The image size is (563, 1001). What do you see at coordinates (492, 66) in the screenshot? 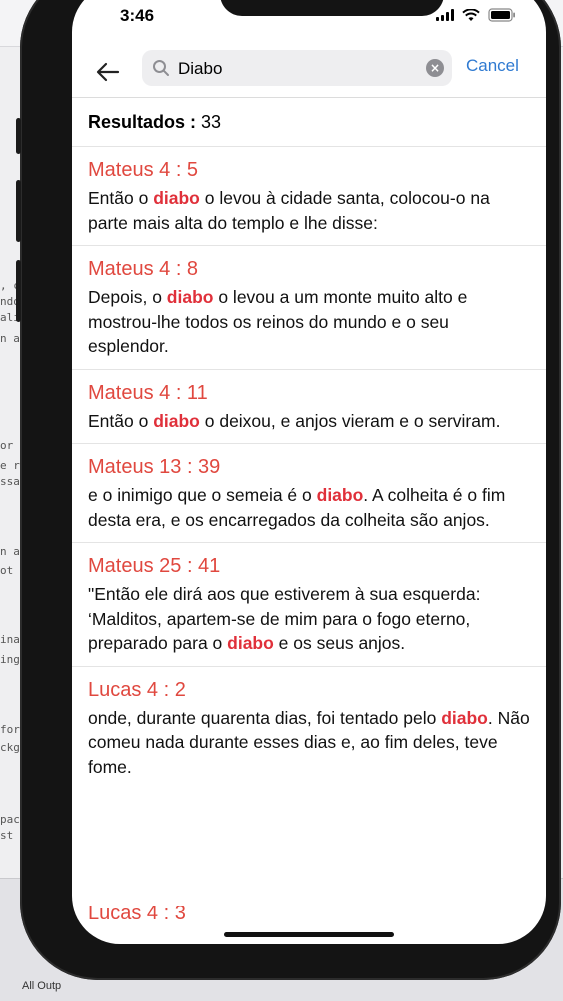
I see `cancel-button: Cancel` at bounding box center [492, 66].